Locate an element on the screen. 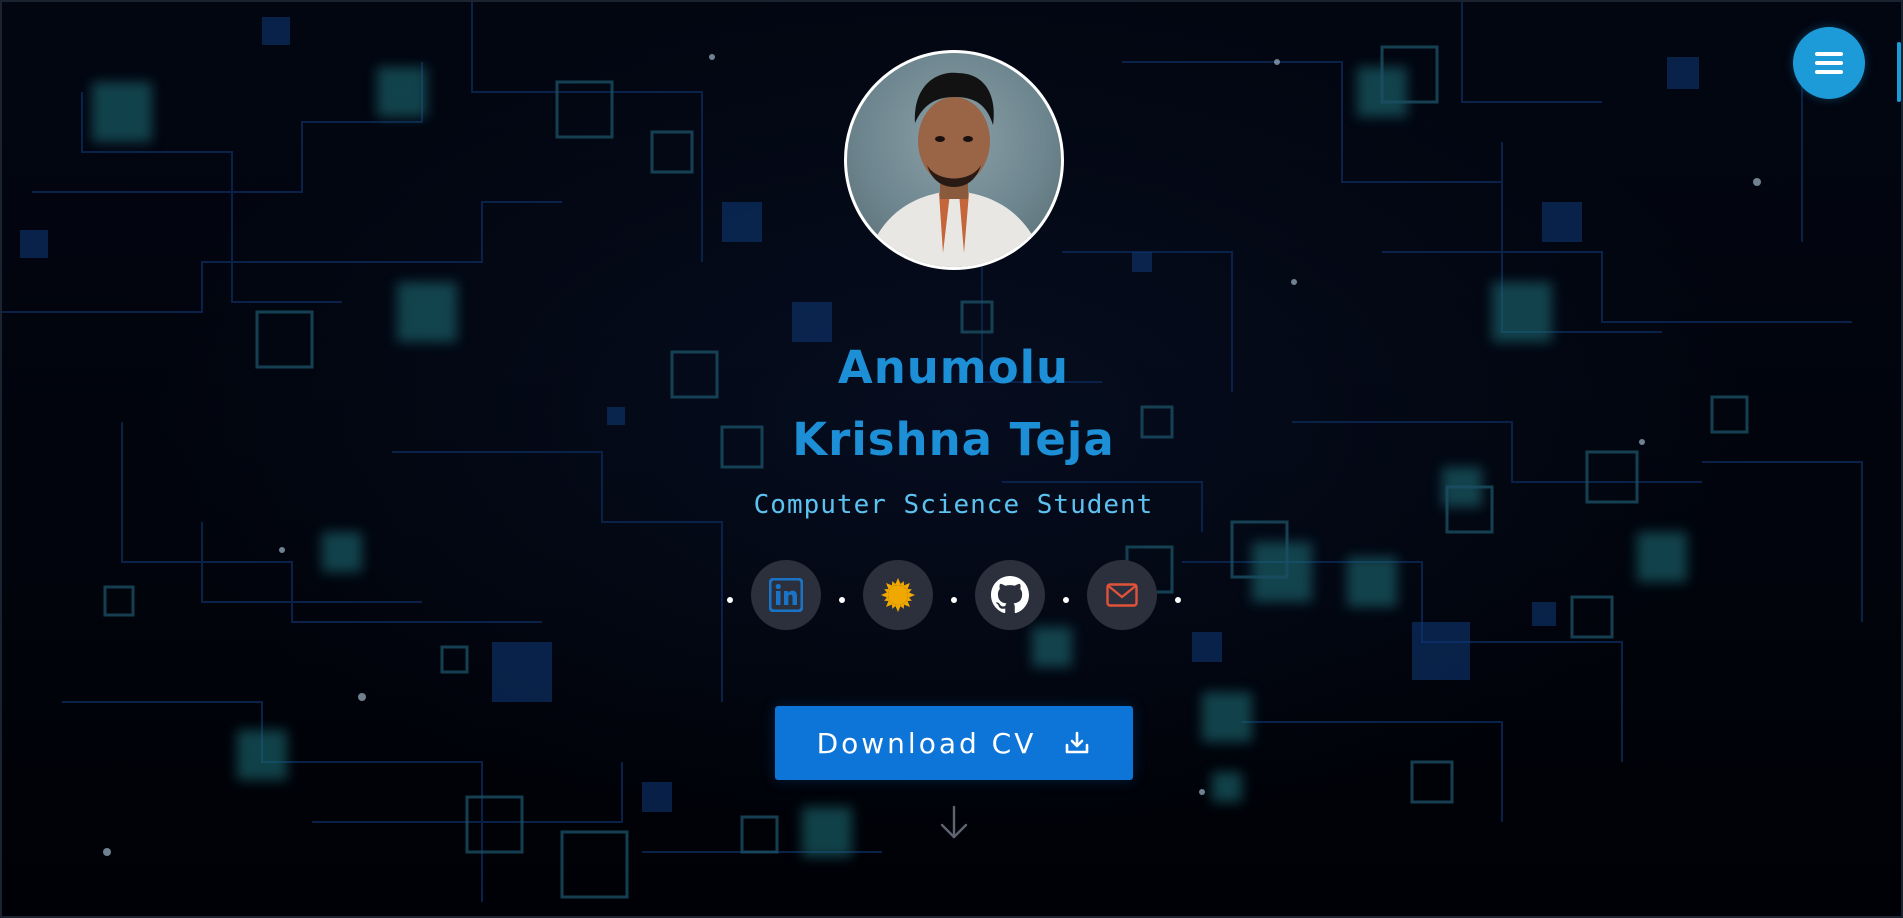  github-icon is located at coordinates (1009, 595).